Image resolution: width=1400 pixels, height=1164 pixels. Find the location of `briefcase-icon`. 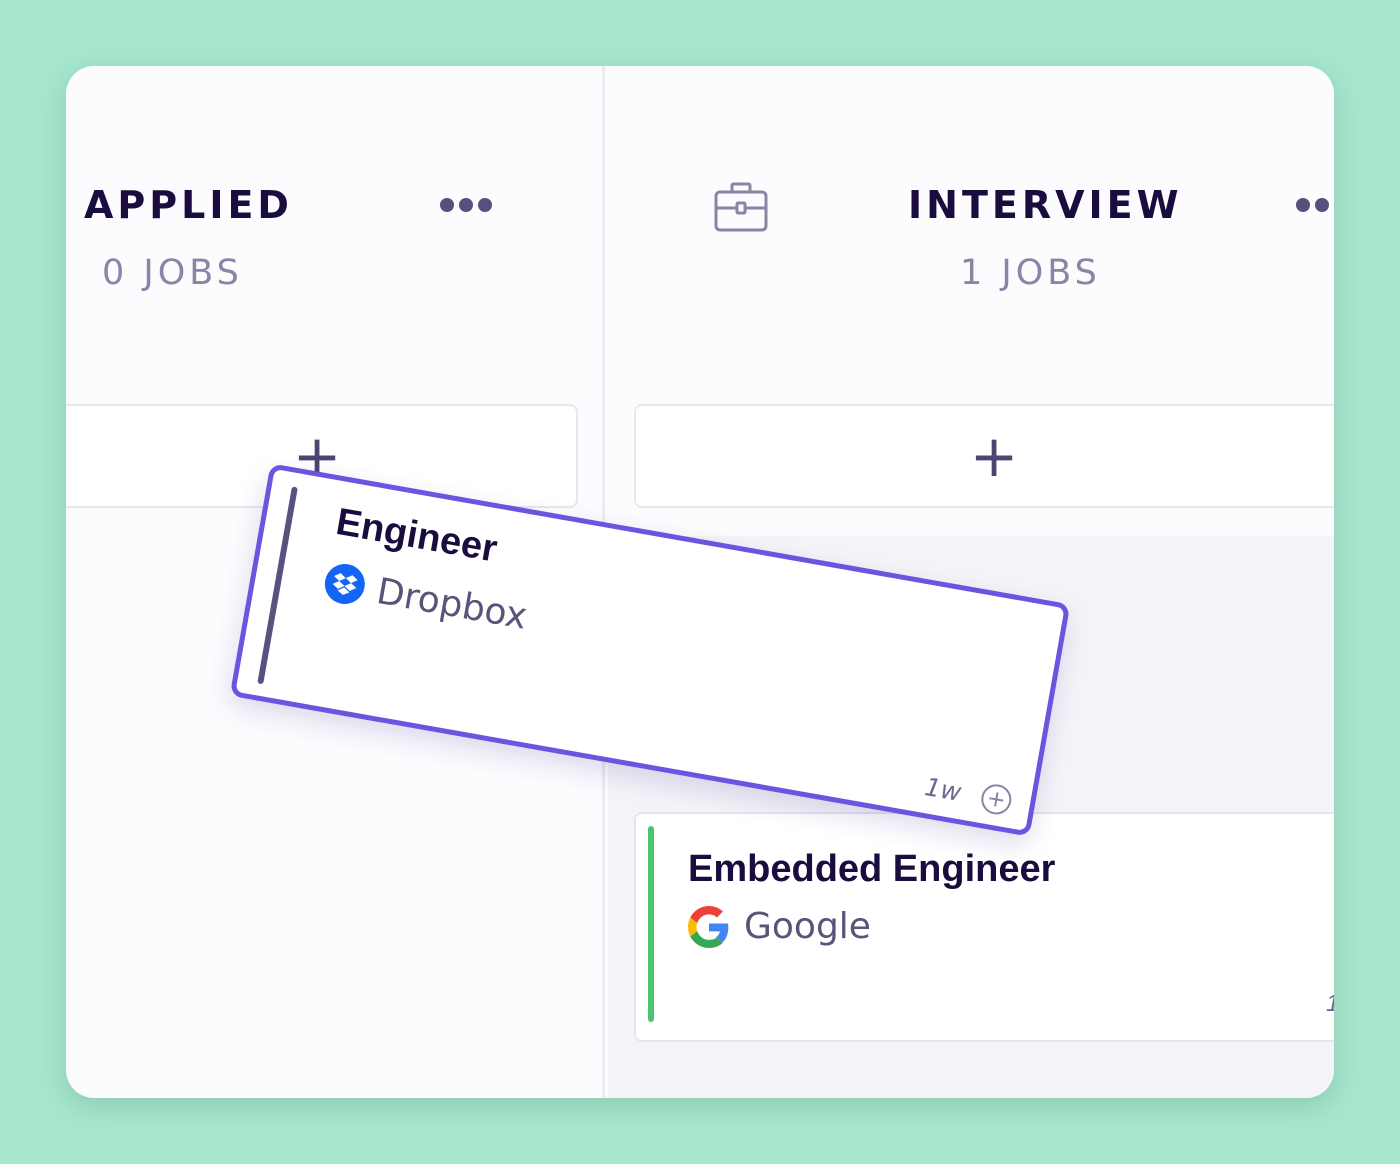

briefcase-icon is located at coordinates (741, 207).